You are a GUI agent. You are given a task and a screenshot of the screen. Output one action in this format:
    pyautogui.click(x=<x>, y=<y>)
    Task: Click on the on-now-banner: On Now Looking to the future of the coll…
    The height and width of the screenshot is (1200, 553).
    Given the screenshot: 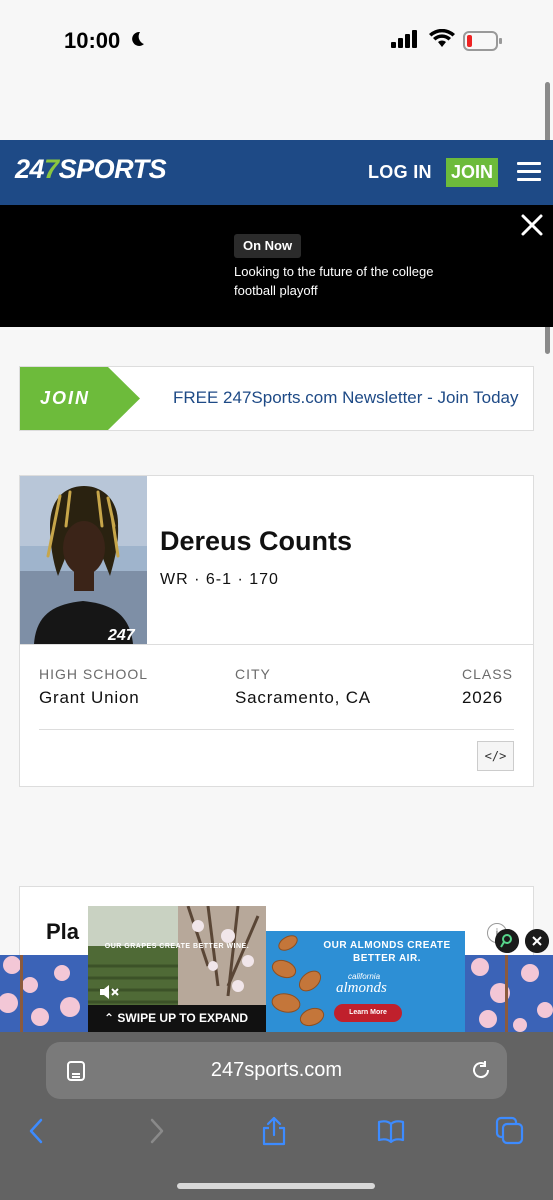 What is the action you would take?
    pyautogui.click(x=276, y=266)
    